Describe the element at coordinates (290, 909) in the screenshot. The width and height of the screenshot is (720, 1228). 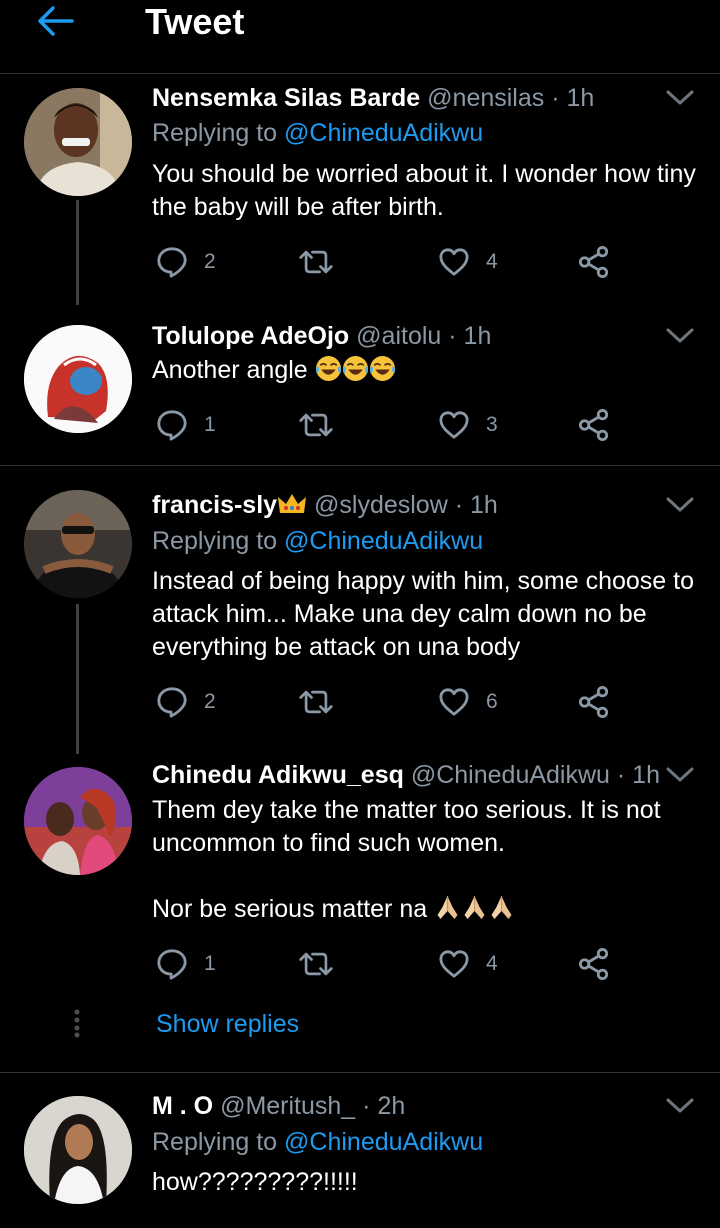
I see `tweet-text-line2: Nor be serious matter na` at that location.